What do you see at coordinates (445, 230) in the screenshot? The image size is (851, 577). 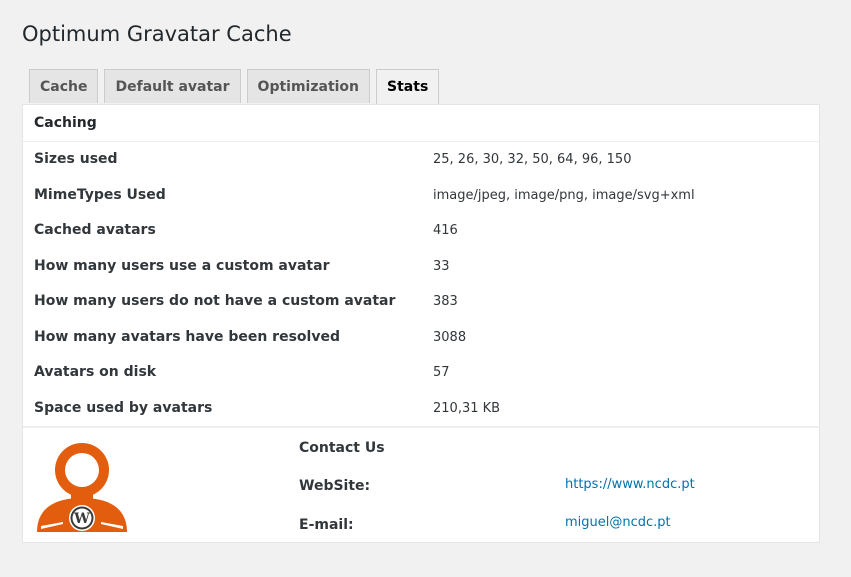 I see `stat-value: 416` at bounding box center [445, 230].